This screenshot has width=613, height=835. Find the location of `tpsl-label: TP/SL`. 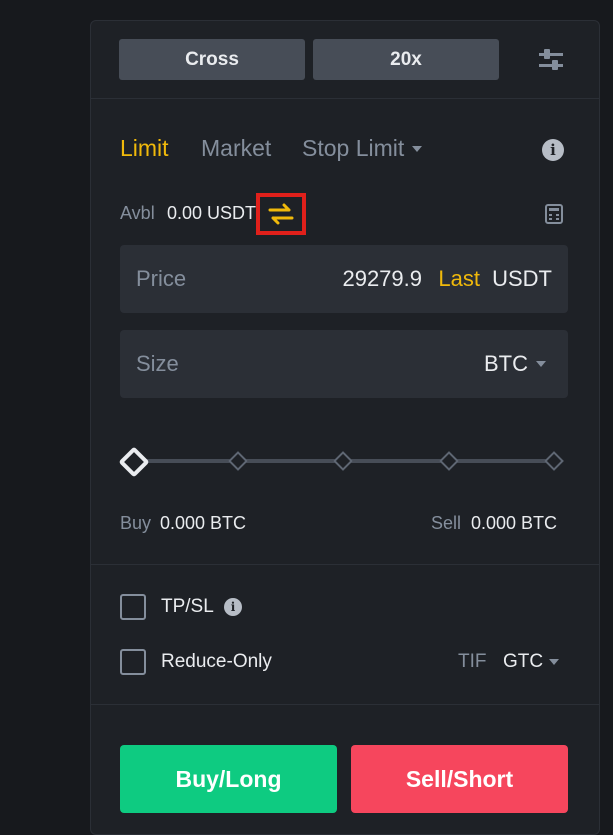

tpsl-label: TP/SL is located at coordinates (187, 606).